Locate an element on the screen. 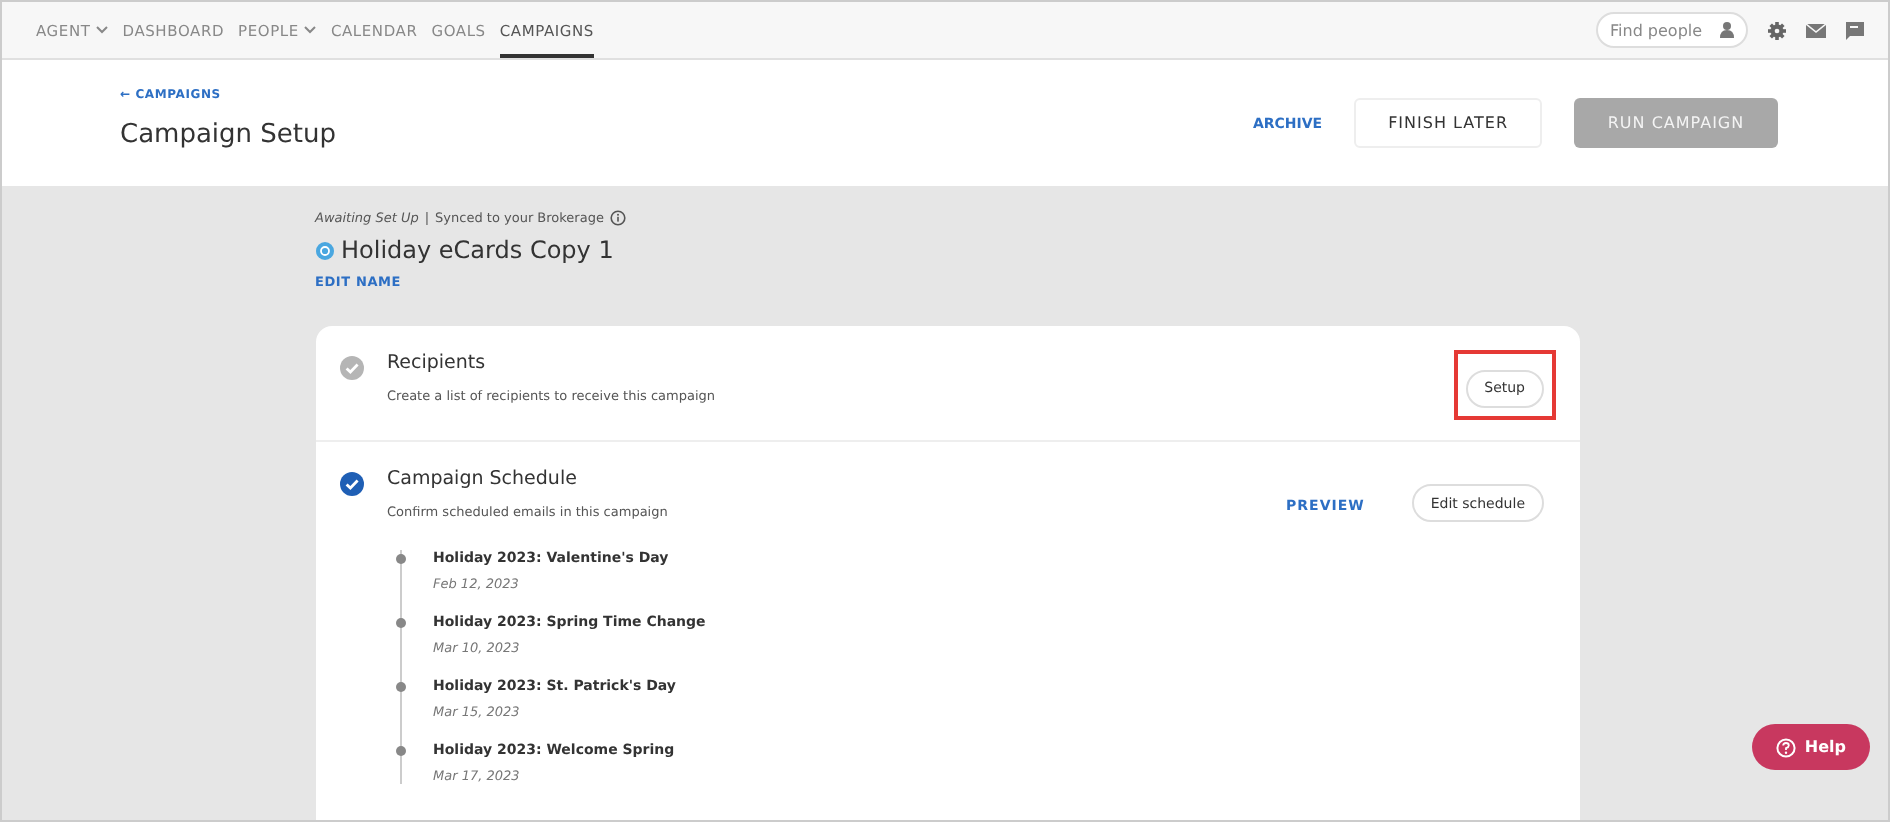  step-title: Campaign Schedule is located at coordinates (483, 478).